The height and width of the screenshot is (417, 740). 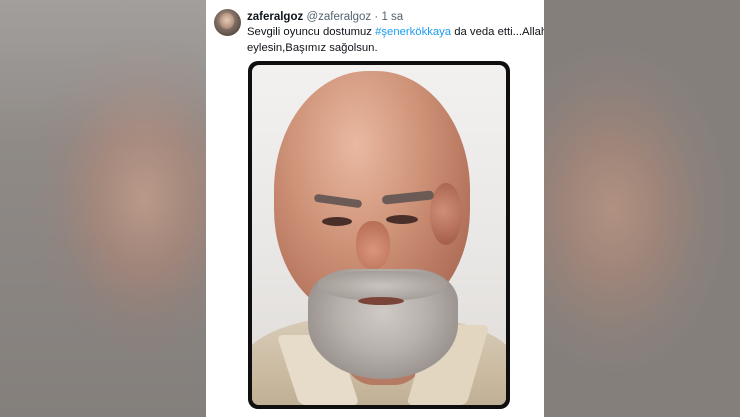 What do you see at coordinates (275, 17) in the screenshot?
I see `display-name: zaferalgoz` at bounding box center [275, 17].